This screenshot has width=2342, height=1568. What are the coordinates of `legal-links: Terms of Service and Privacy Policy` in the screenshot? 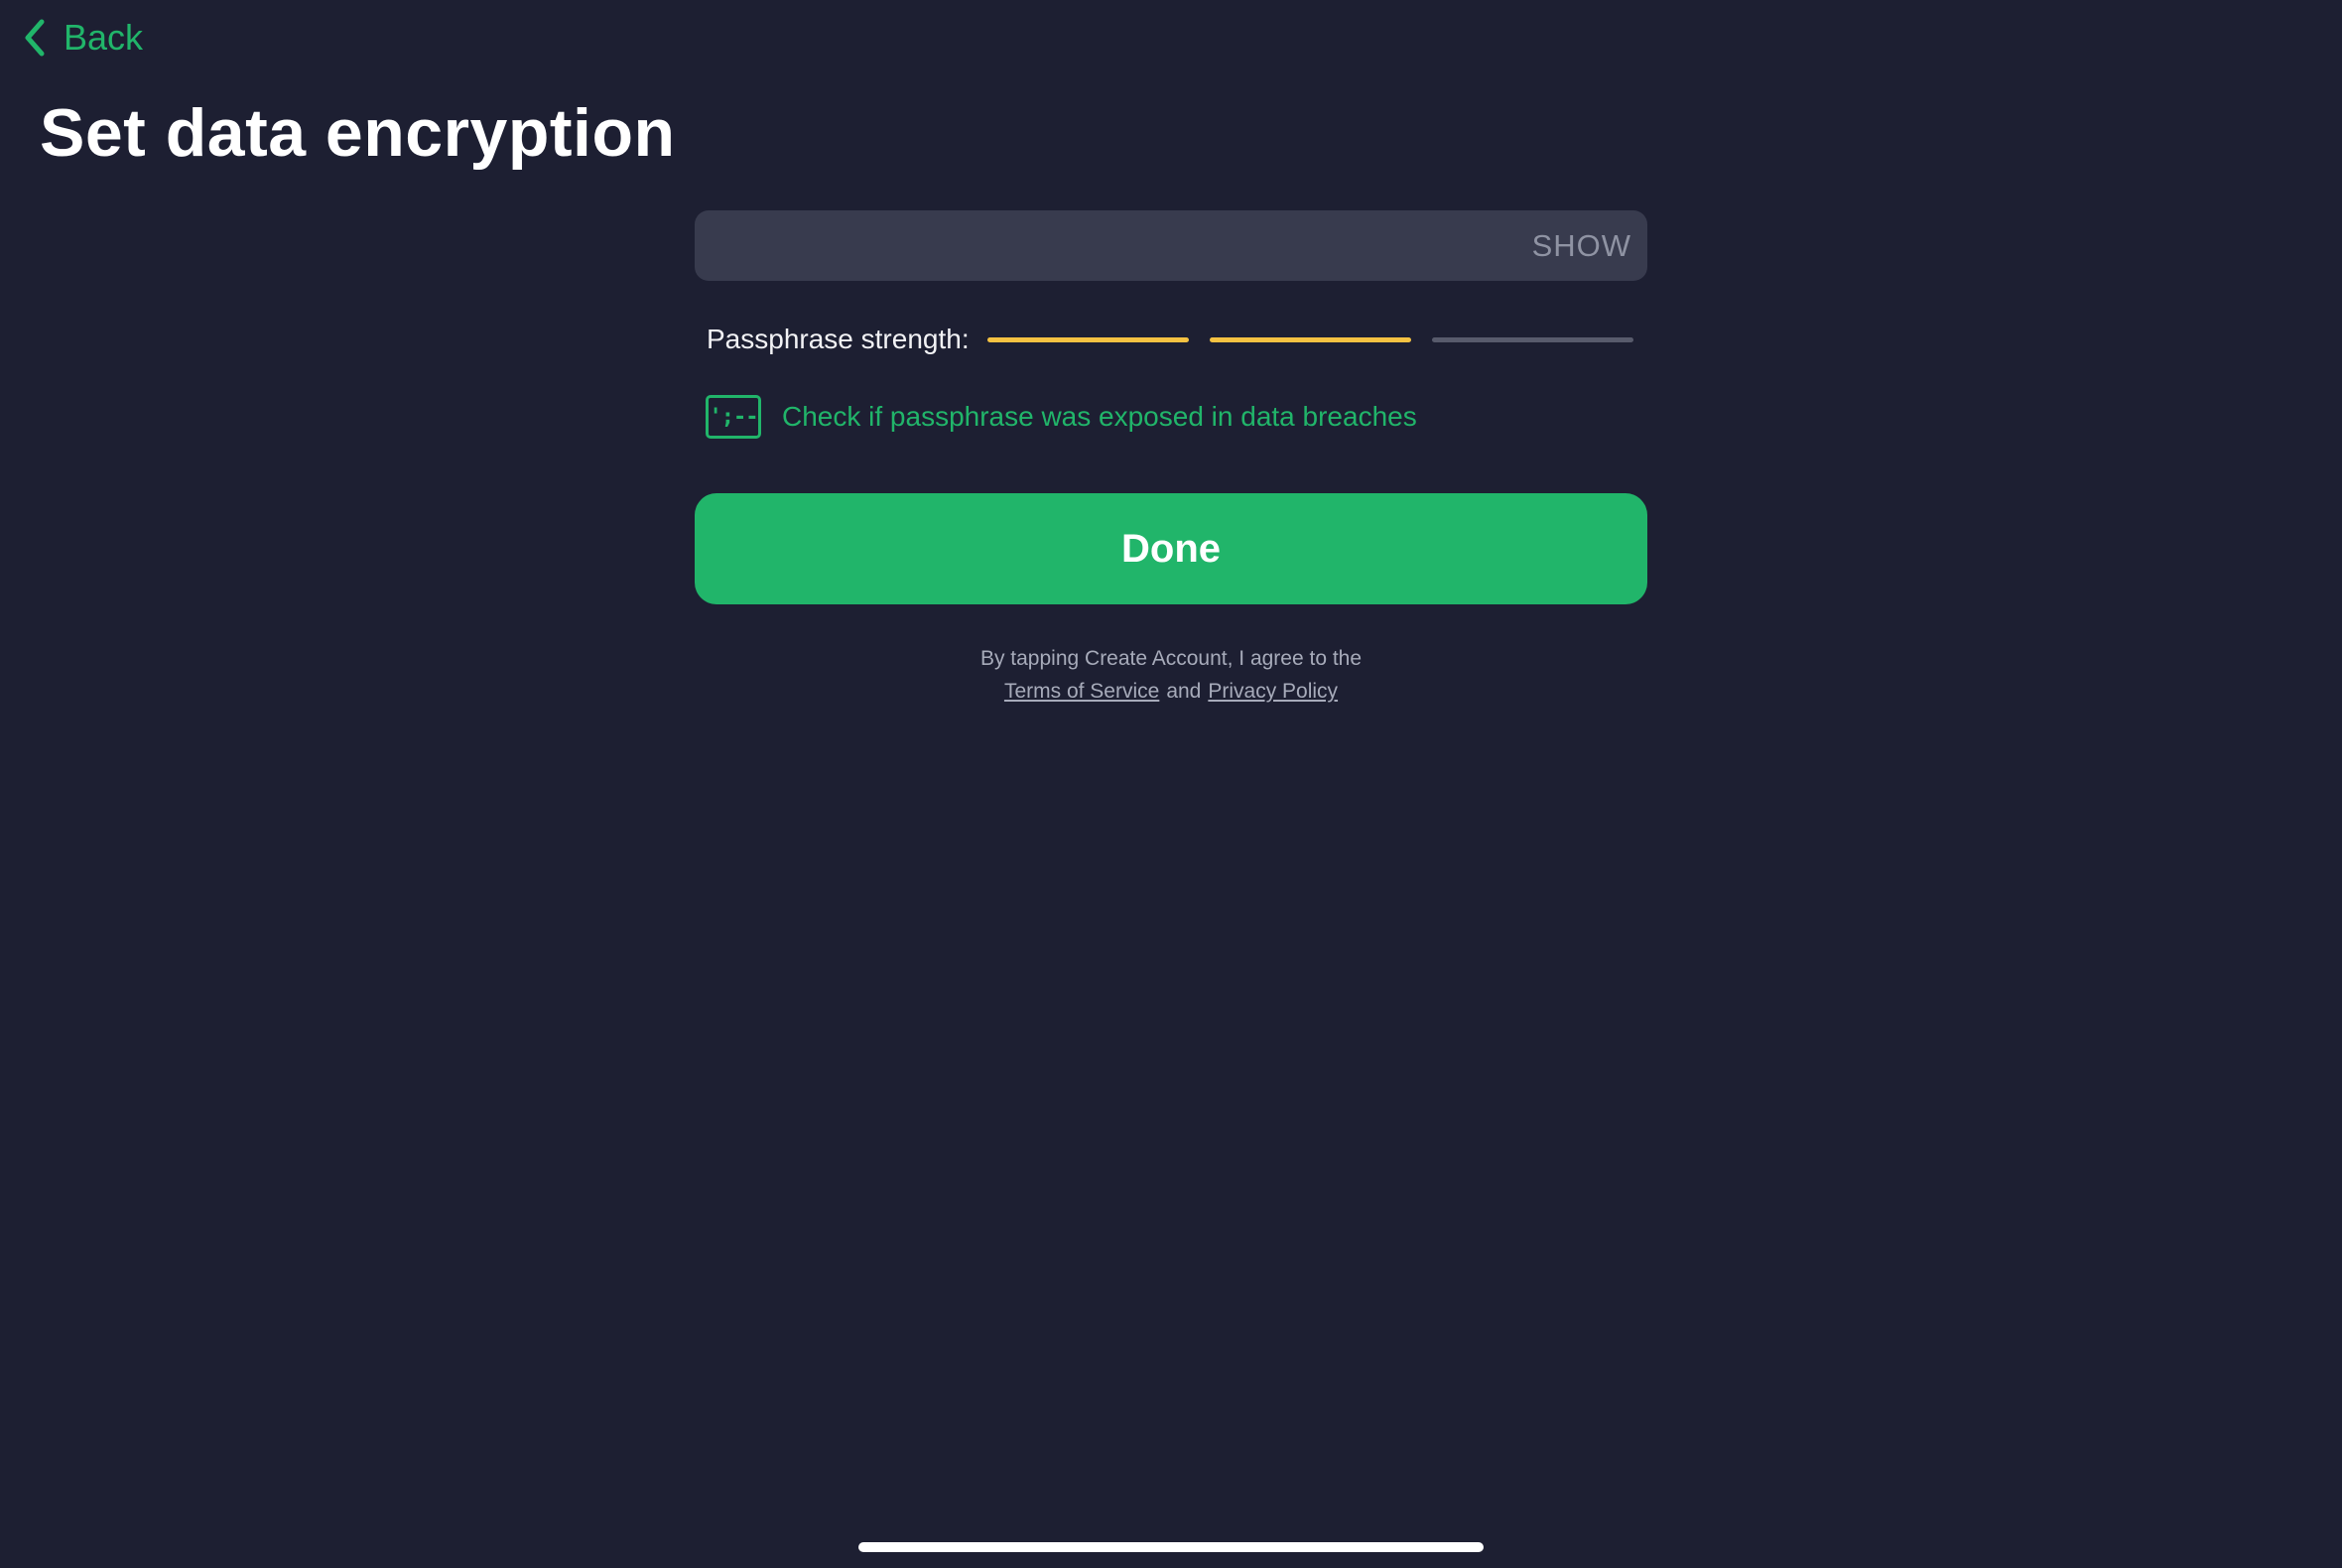 It's located at (1171, 692).